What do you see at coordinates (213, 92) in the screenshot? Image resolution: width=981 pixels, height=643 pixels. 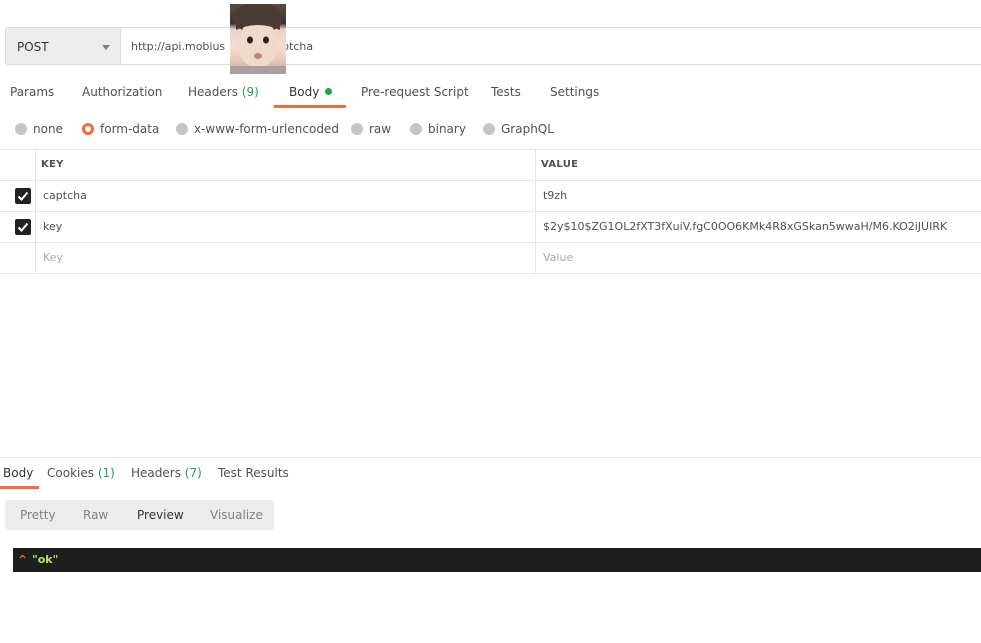 I see `tab-headers-label: Headers` at bounding box center [213, 92].